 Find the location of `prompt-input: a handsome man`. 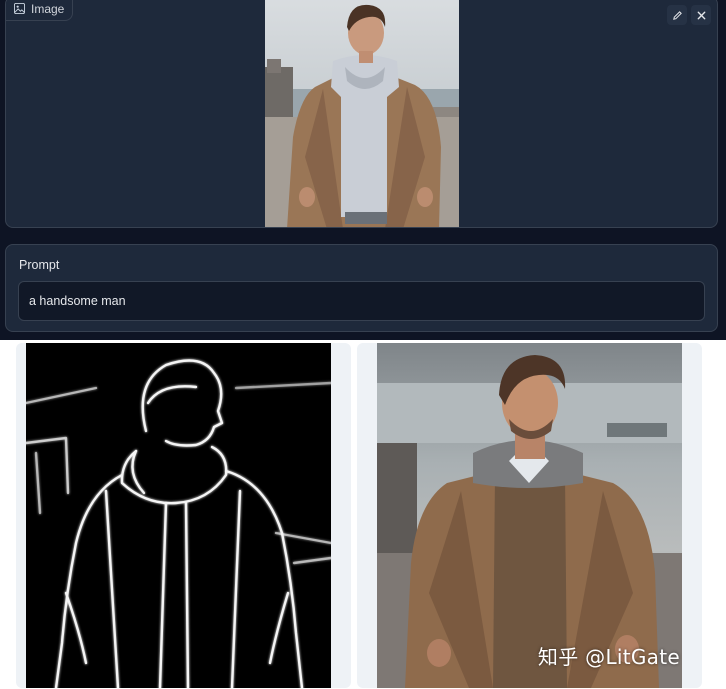

prompt-input: a handsome man is located at coordinates (361, 301).